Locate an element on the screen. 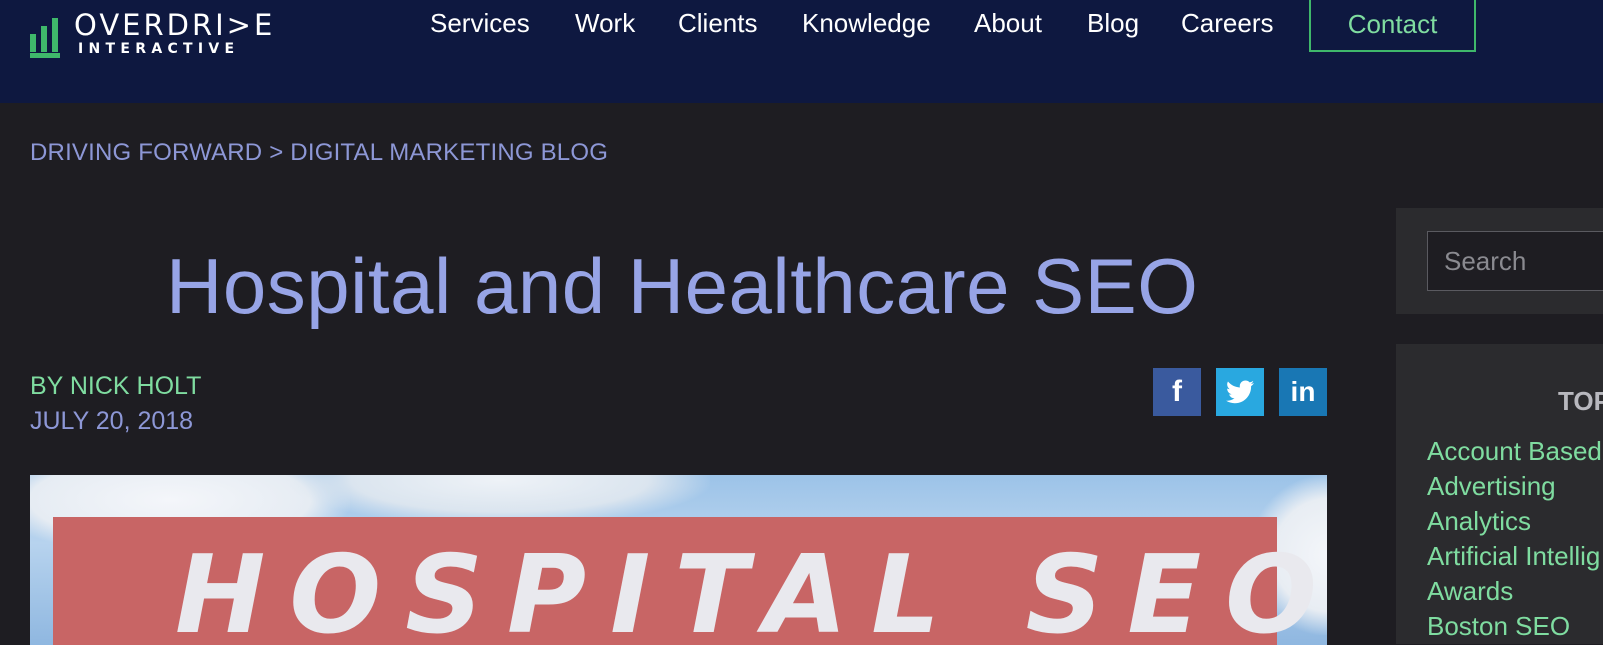 The width and height of the screenshot is (1603, 645). overdrive-logo: OVERDRI>E INTERACTIVE is located at coordinates (160, 33).